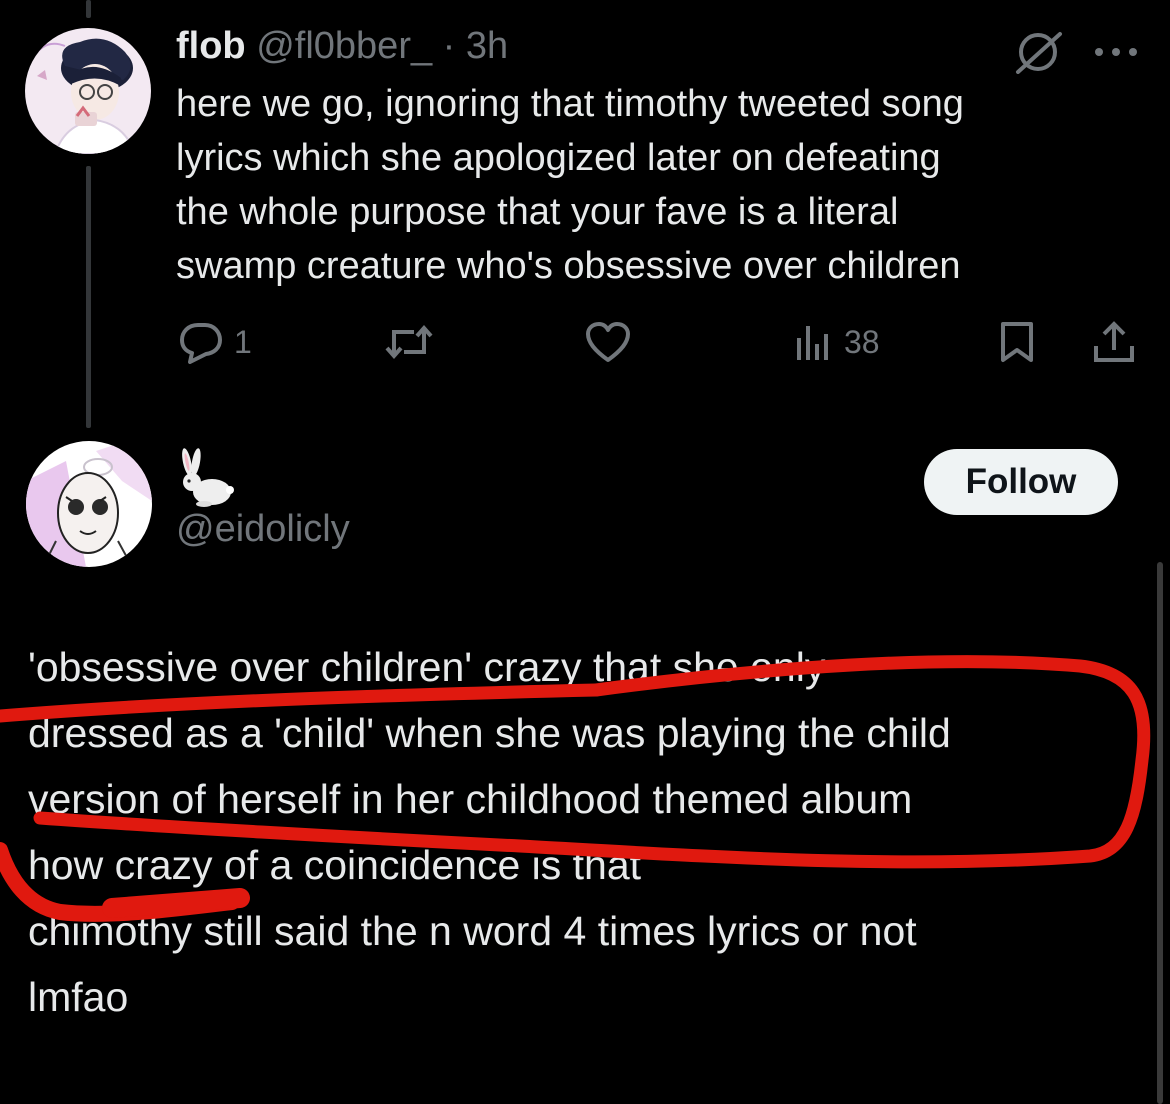 The height and width of the screenshot is (1104, 1170). Describe the element at coordinates (211, 46) in the screenshot. I see `display-name: flob` at that location.